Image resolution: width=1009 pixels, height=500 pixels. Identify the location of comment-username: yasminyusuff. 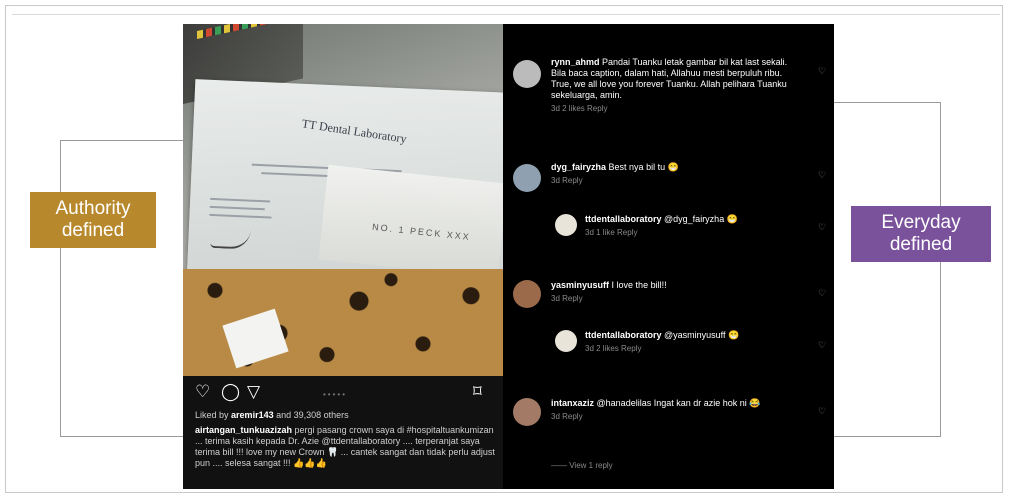
(580, 285).